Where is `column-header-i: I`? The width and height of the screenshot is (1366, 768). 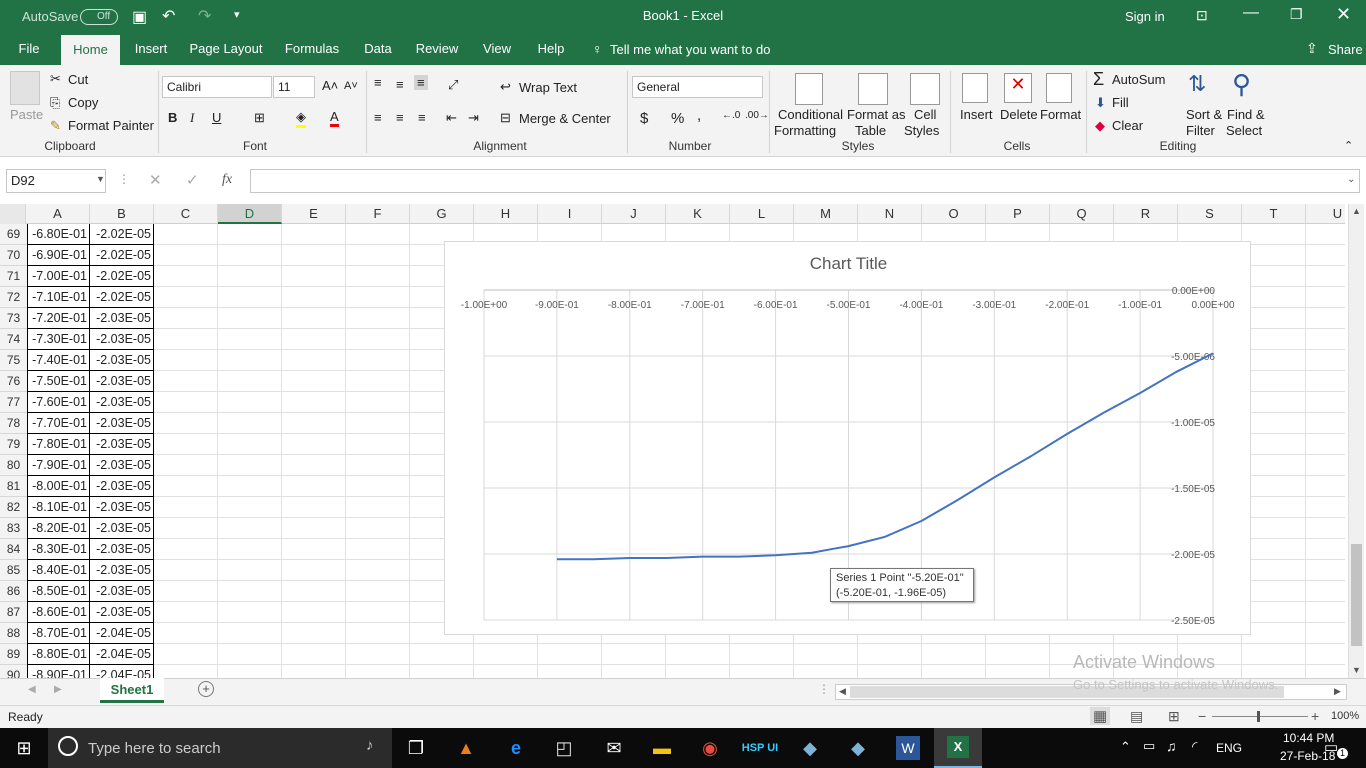
column-header-i: I is located at coordinates (570, 214).